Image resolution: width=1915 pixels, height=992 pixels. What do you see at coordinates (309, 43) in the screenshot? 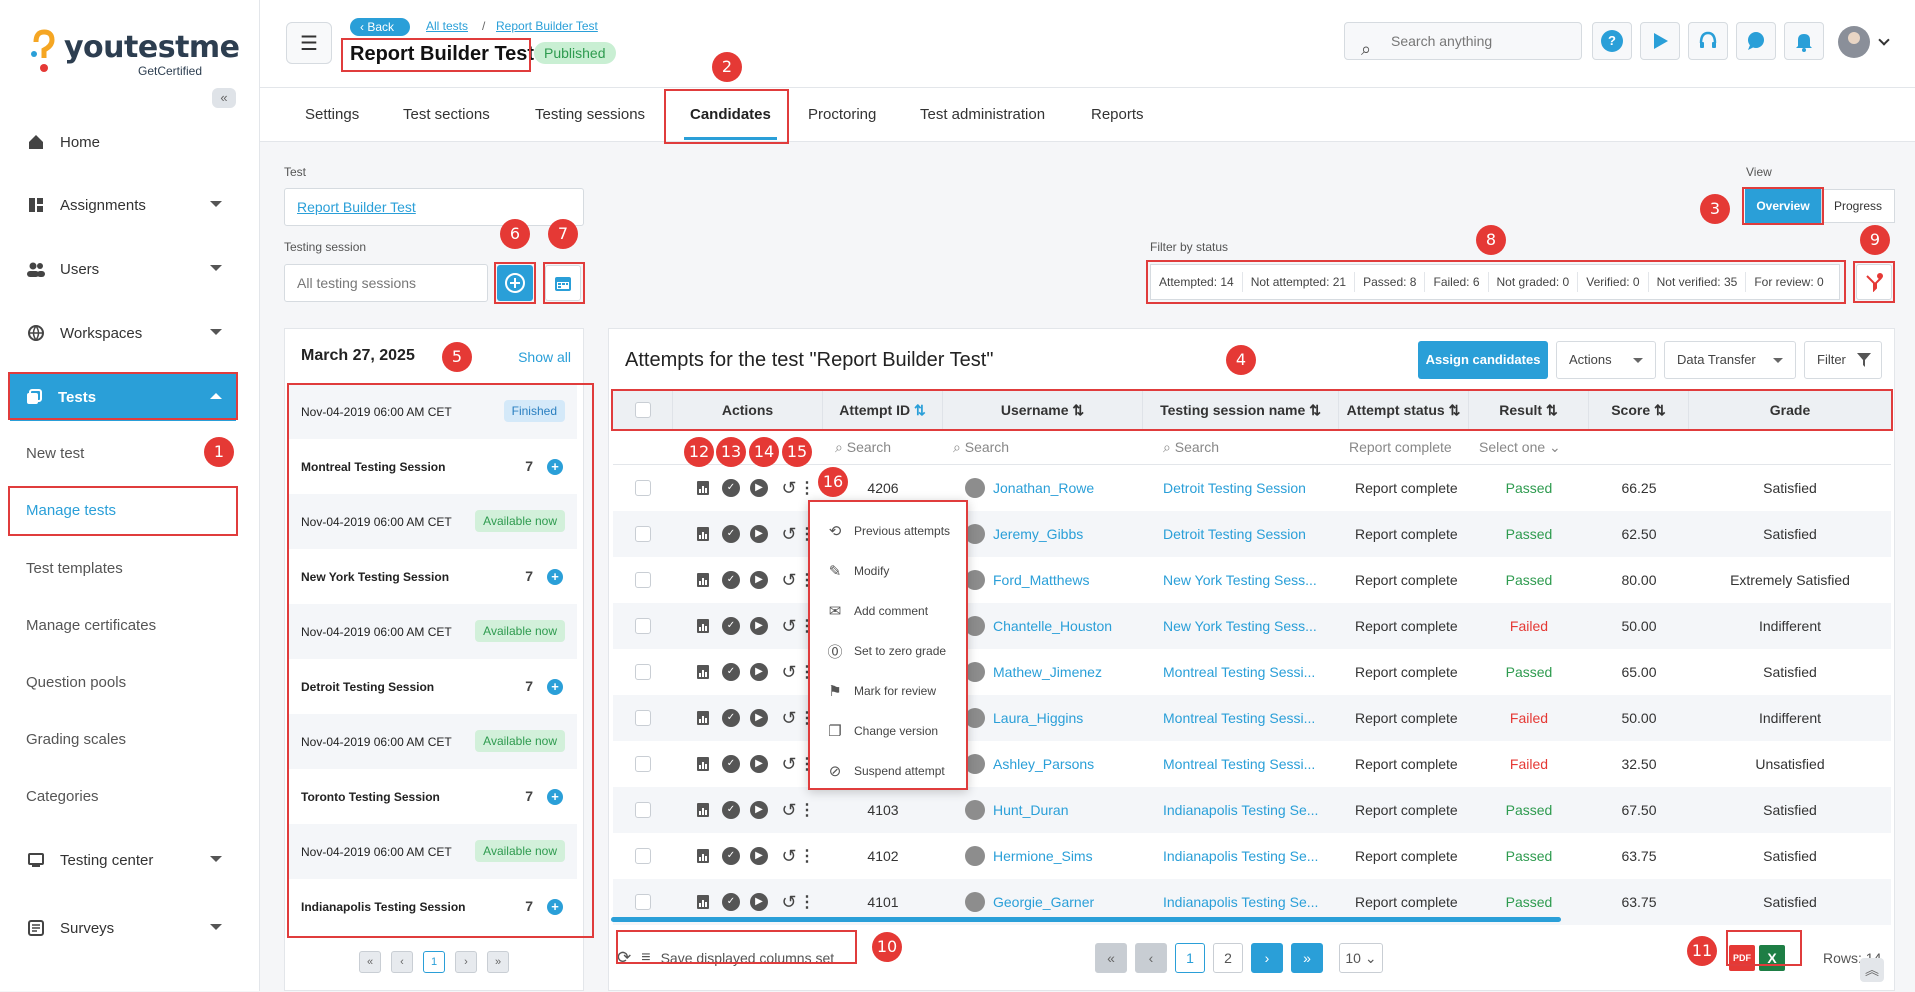
I see `menu-toggle-button: ☰` at bounding box center [309, 43].